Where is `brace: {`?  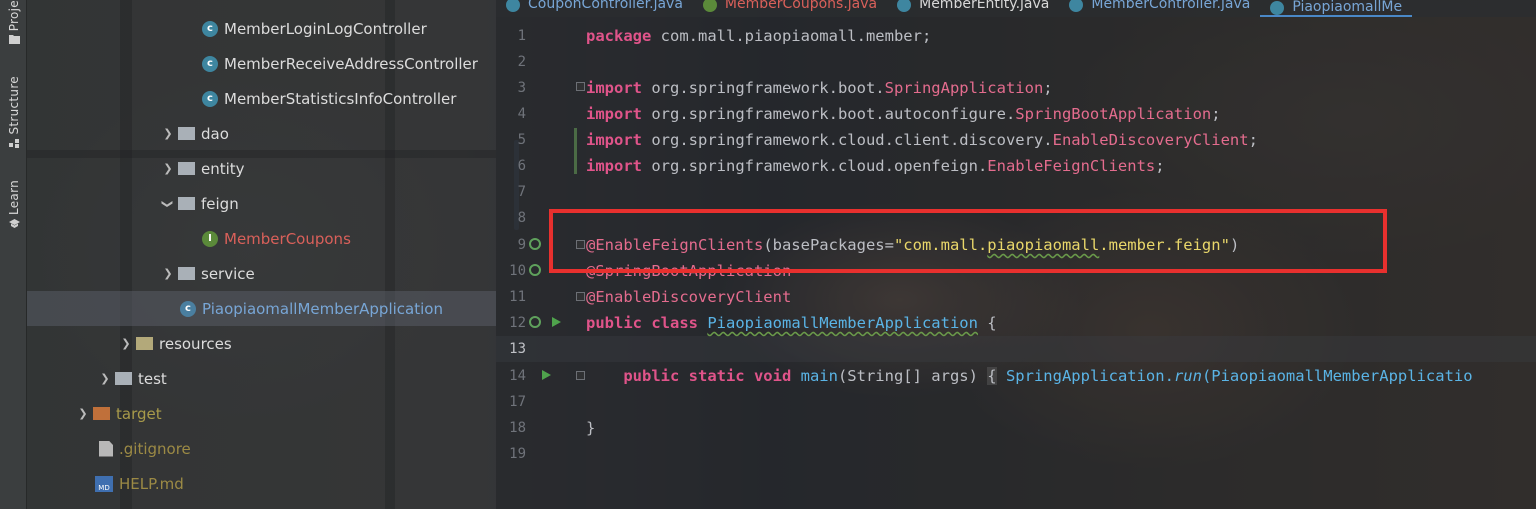
brace: { is located at coordinates (987, 323).